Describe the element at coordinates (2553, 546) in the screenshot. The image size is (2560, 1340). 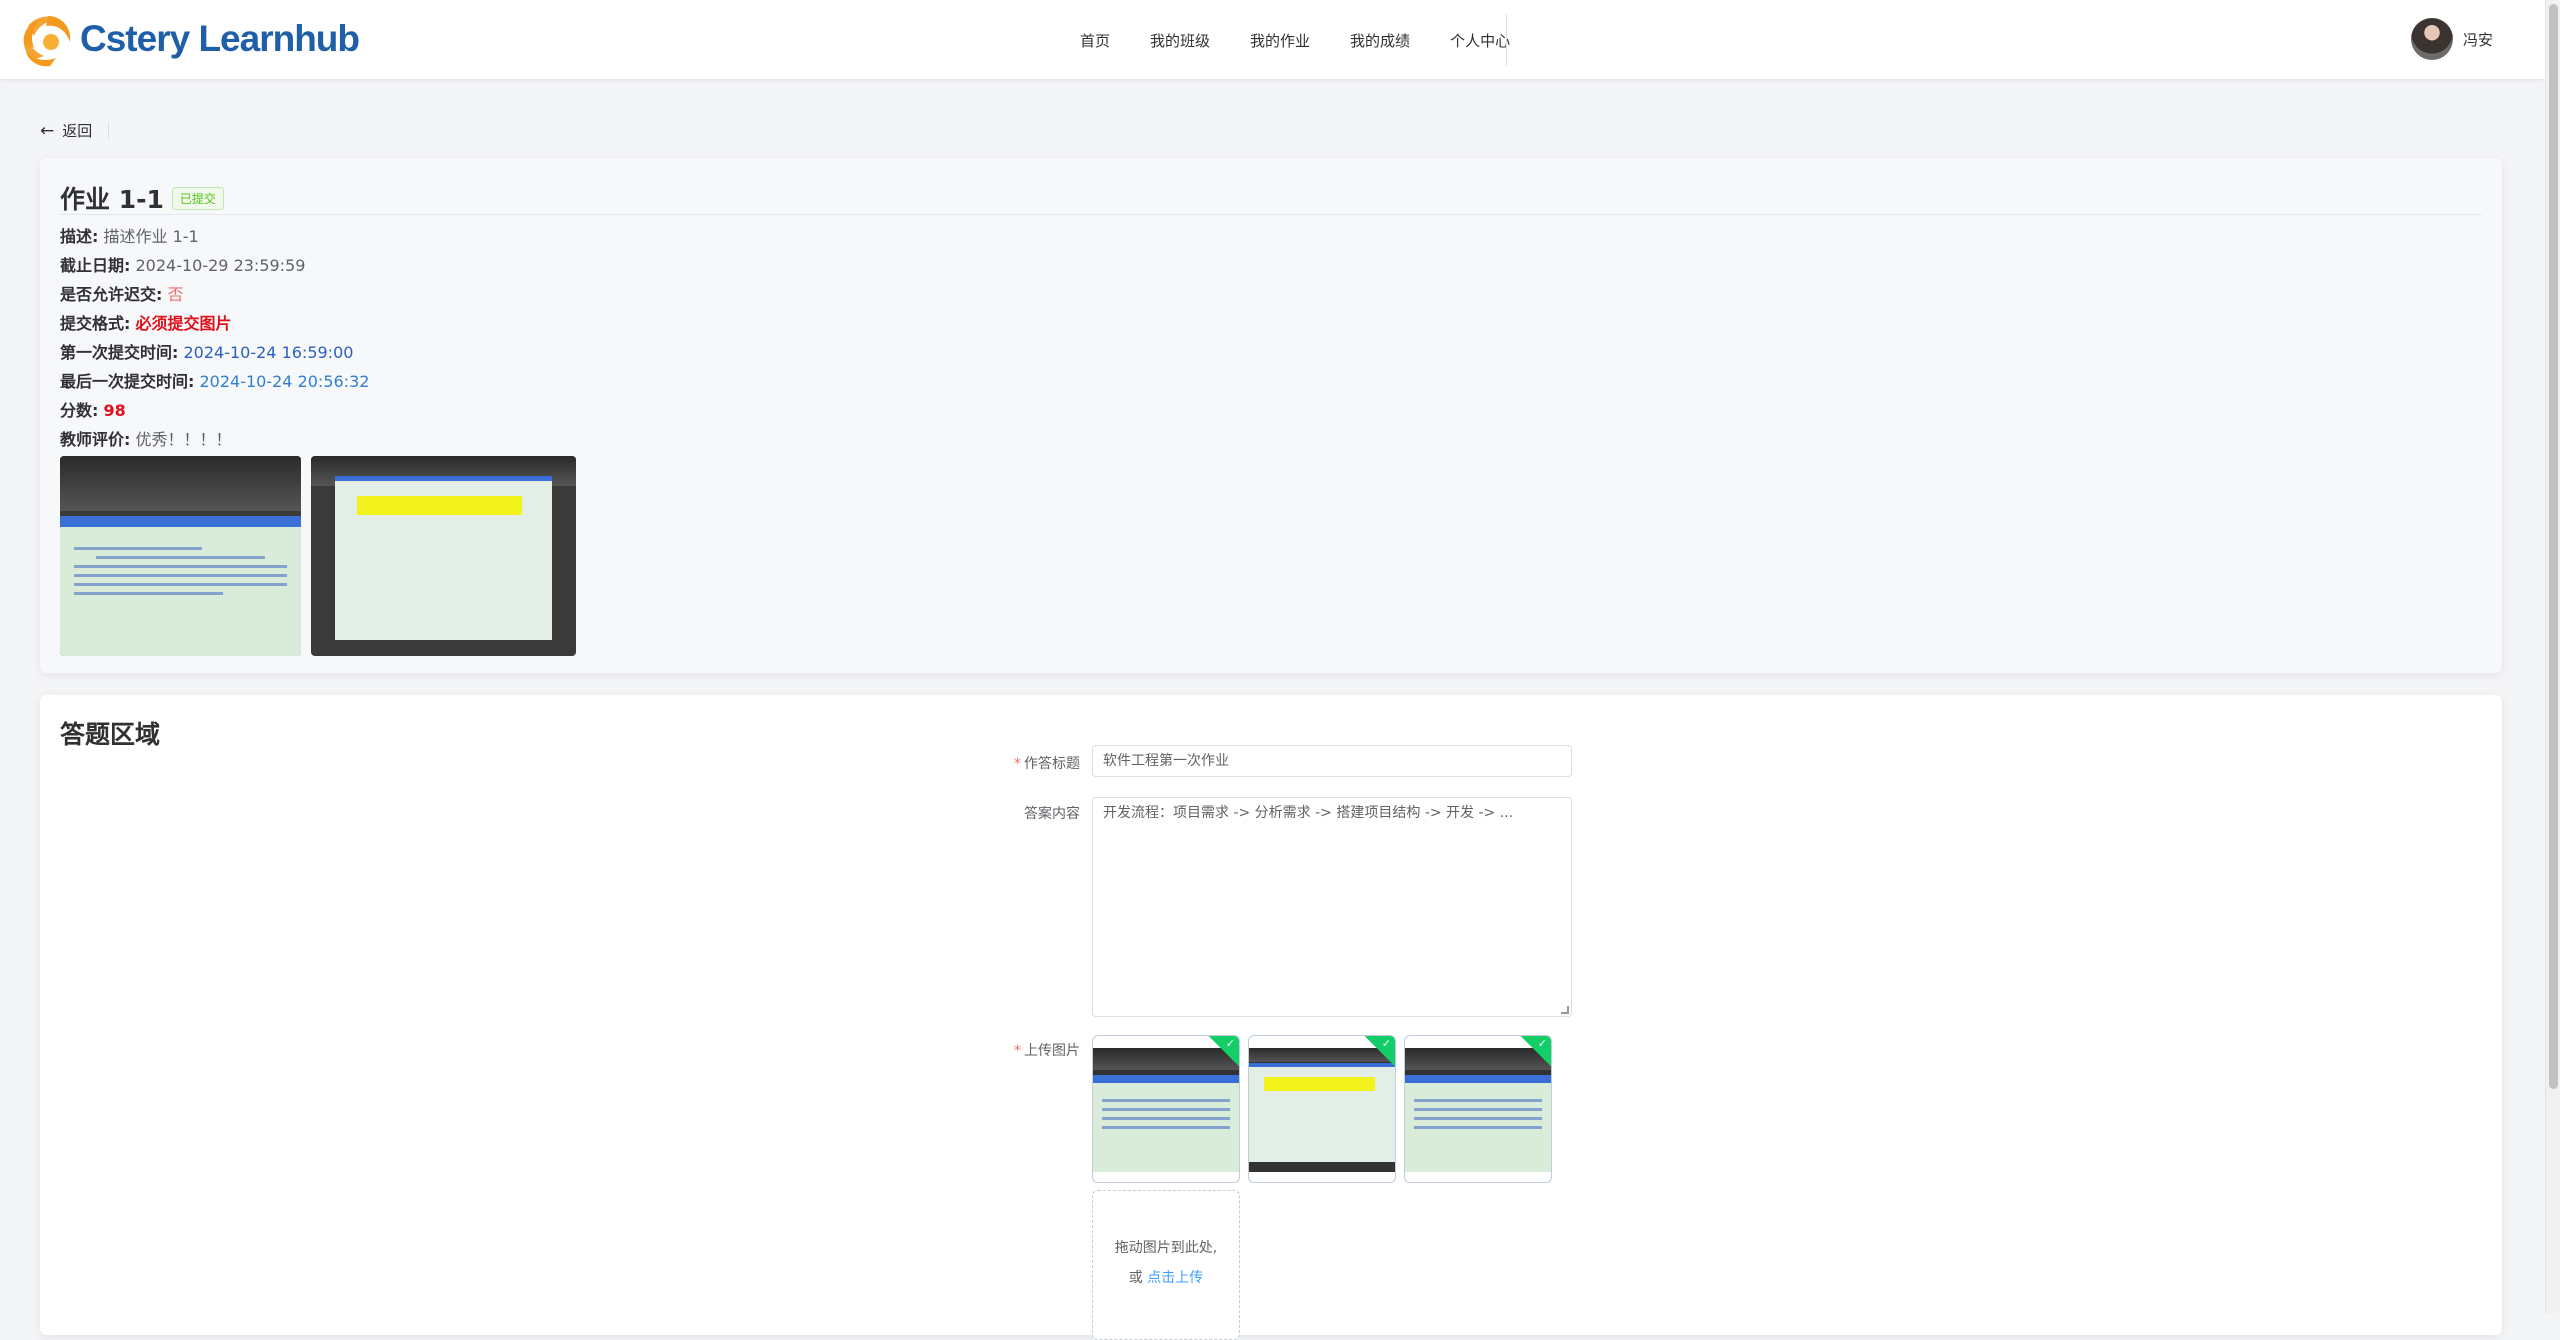
I see `scroll-thumb` at that location.